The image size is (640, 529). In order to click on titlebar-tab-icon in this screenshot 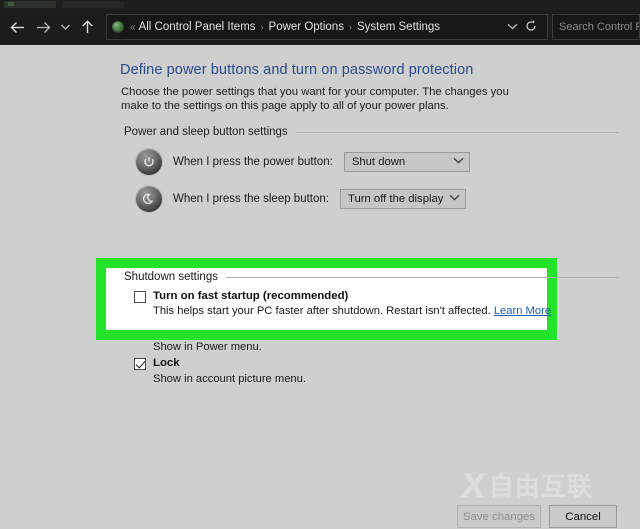, I will do `click(11, 4)`.